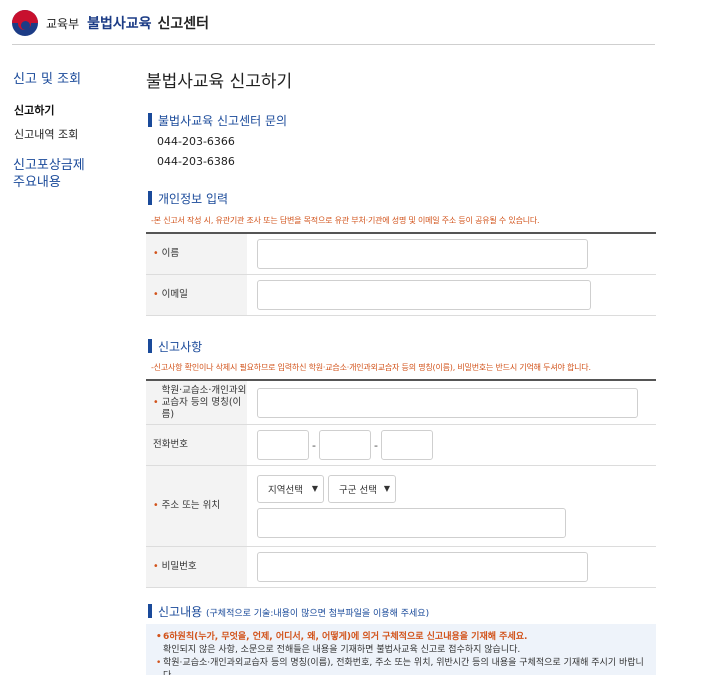 Image resolution: width=720 pixels, height=675 pixels. Describe the element at coordinates (184, 23) in the screenshot. I see `site-title-center: 신고센터` at that location.